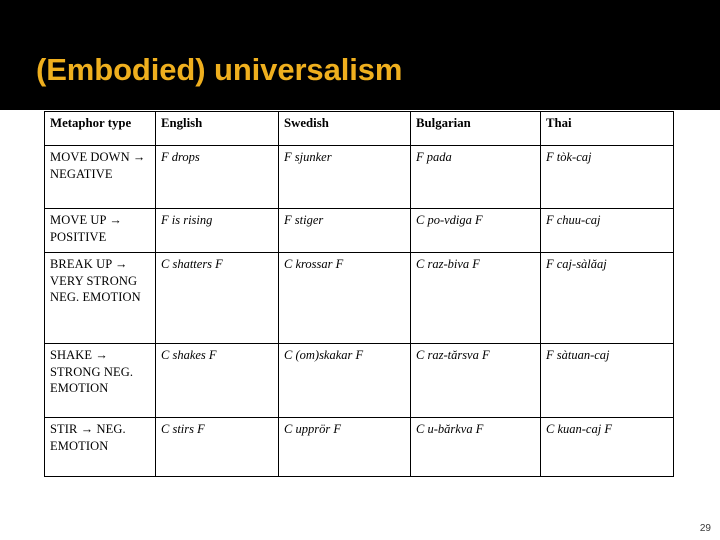 The width and height of the screenshot is (720, 540). What do you see at coordinates (100, 298) in the screenshot?
I see `cell-metaphor-type: BREAK UP → VERY STRONG NEG. EMOTION` at bounding box center [100, 298].